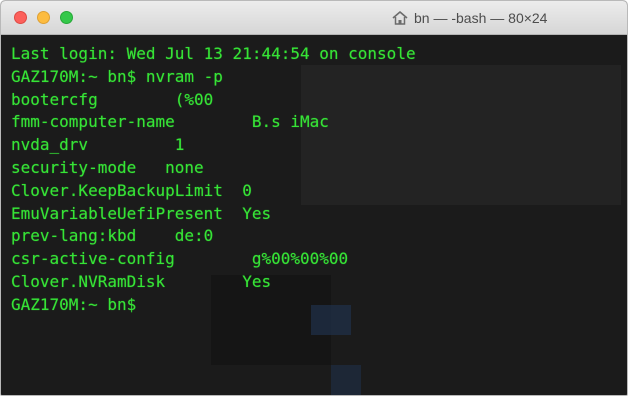 The height and width of the screenshot is (401, 638). I want to click on background-window-ghost, so click(346, 380).